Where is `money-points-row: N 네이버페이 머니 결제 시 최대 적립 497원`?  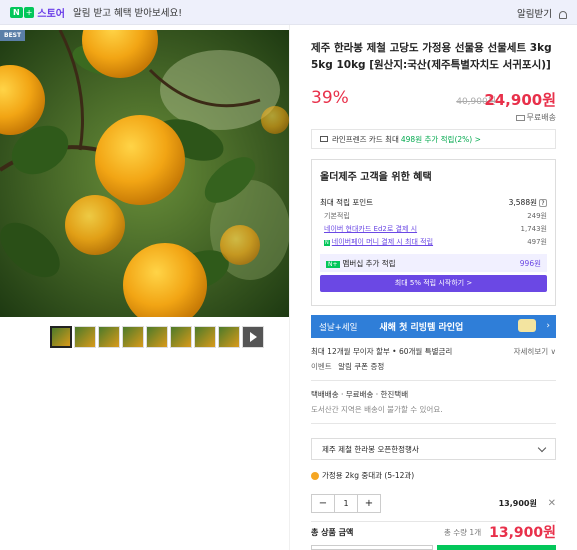
money-points-row: N 네이버페이 머니 결제 시 최대 적립 497원 is located at coordinates (433, 242).